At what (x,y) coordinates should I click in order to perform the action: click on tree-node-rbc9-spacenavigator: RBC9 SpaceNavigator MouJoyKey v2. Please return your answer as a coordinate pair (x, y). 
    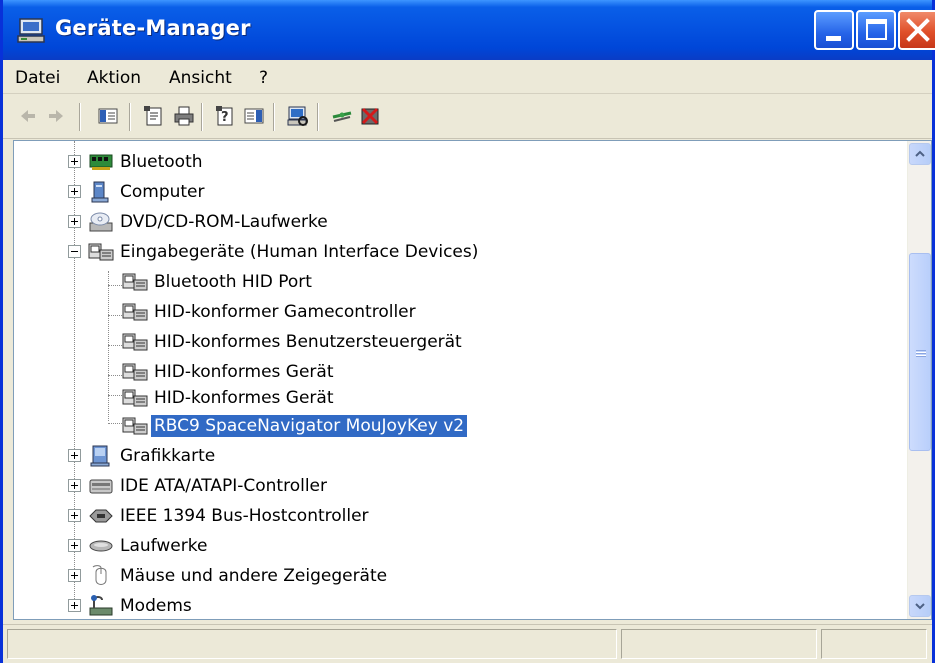
    Looking at the image, I should click on (454, 426).